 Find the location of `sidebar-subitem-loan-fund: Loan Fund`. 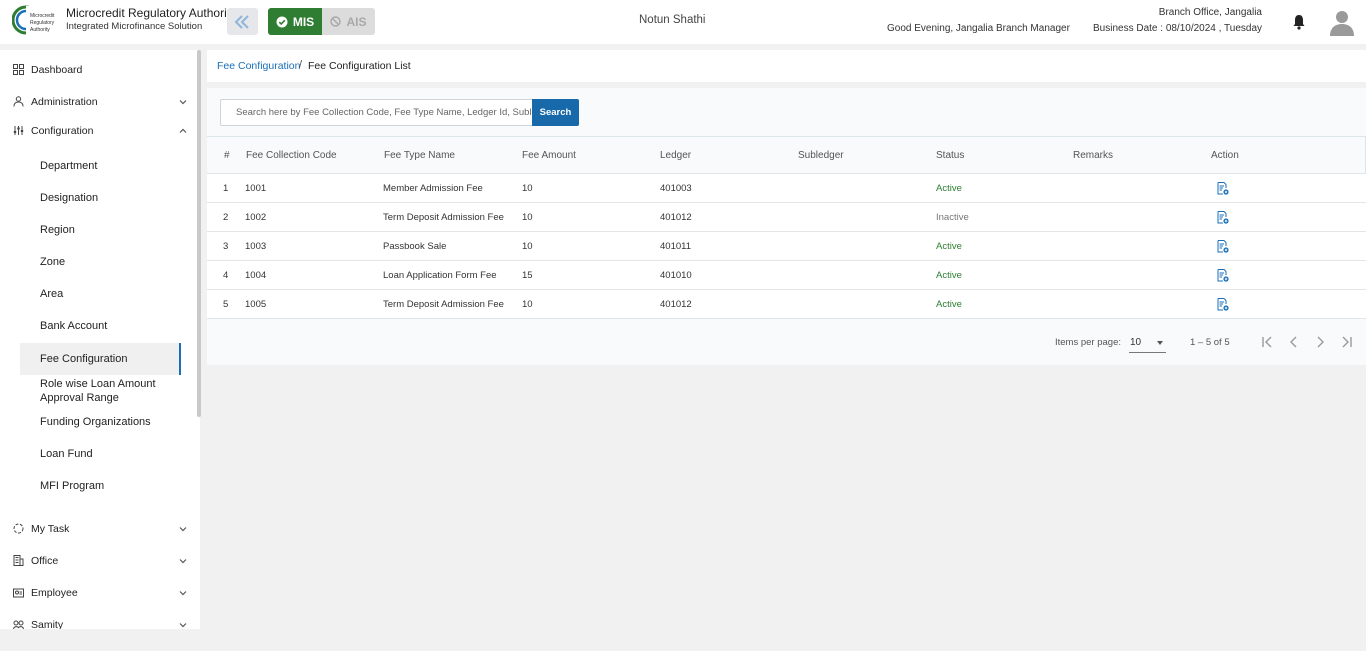

sidebar-subitem-loan-fund: Loan Fund is located at coordinates (100, 454).